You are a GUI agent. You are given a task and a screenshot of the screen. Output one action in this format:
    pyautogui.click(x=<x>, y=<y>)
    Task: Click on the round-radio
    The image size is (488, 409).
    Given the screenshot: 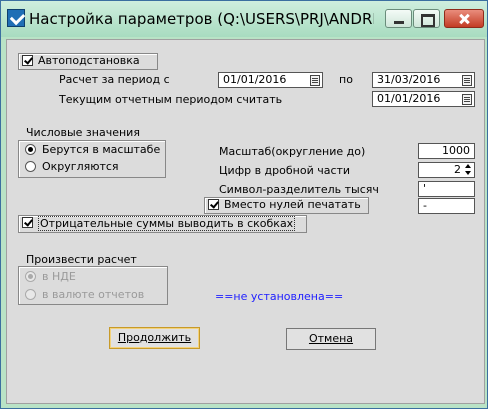 What is the action you would take?
    pyautogui.click(x=30, y=166)
    